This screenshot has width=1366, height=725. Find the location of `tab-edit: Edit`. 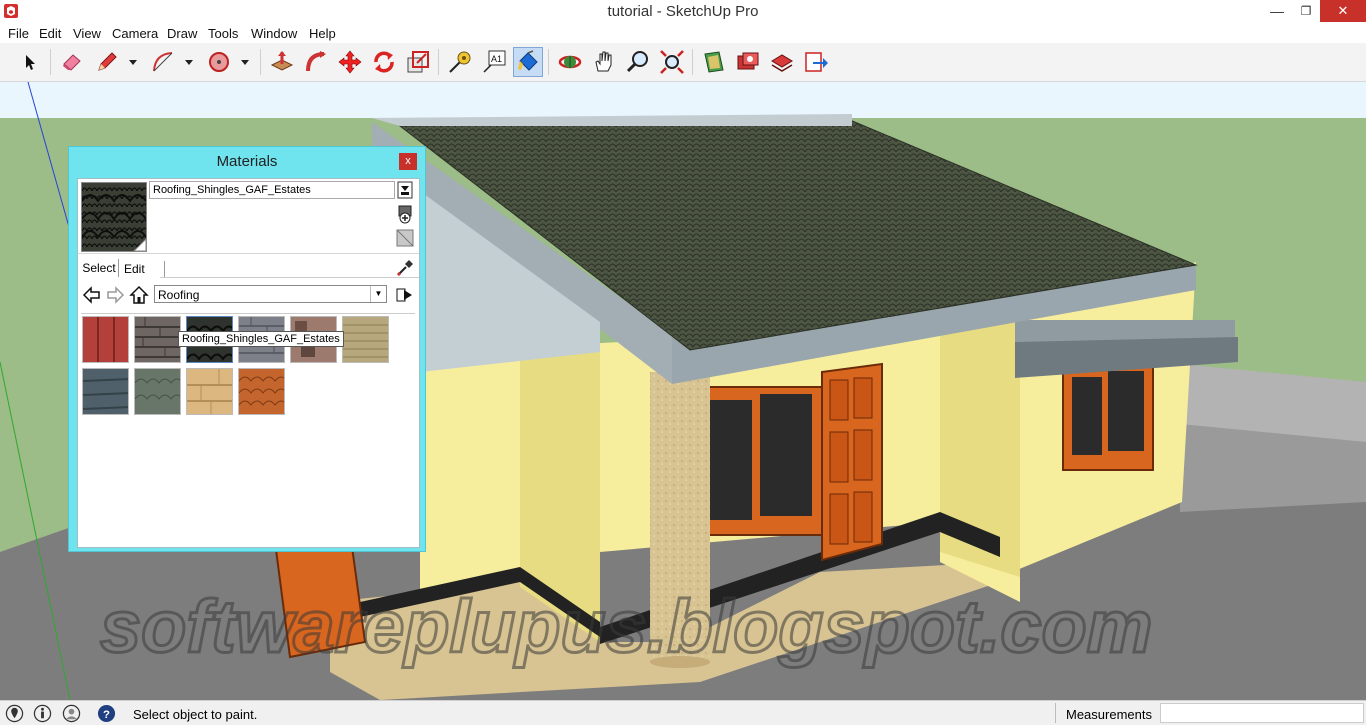

tab-edit: Edit is located at coordinates (142, 269).